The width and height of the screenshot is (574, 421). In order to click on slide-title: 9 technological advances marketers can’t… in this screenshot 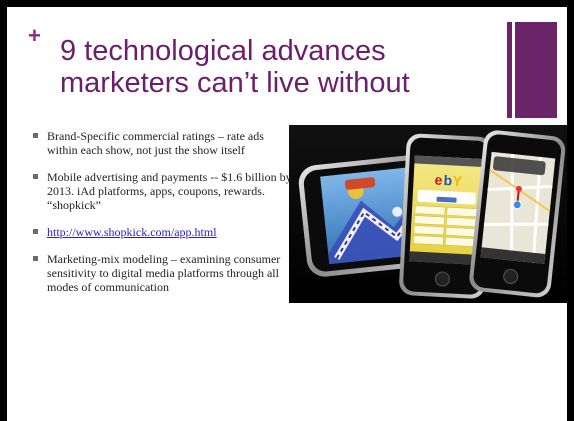, I will do `click(235, 67)`.